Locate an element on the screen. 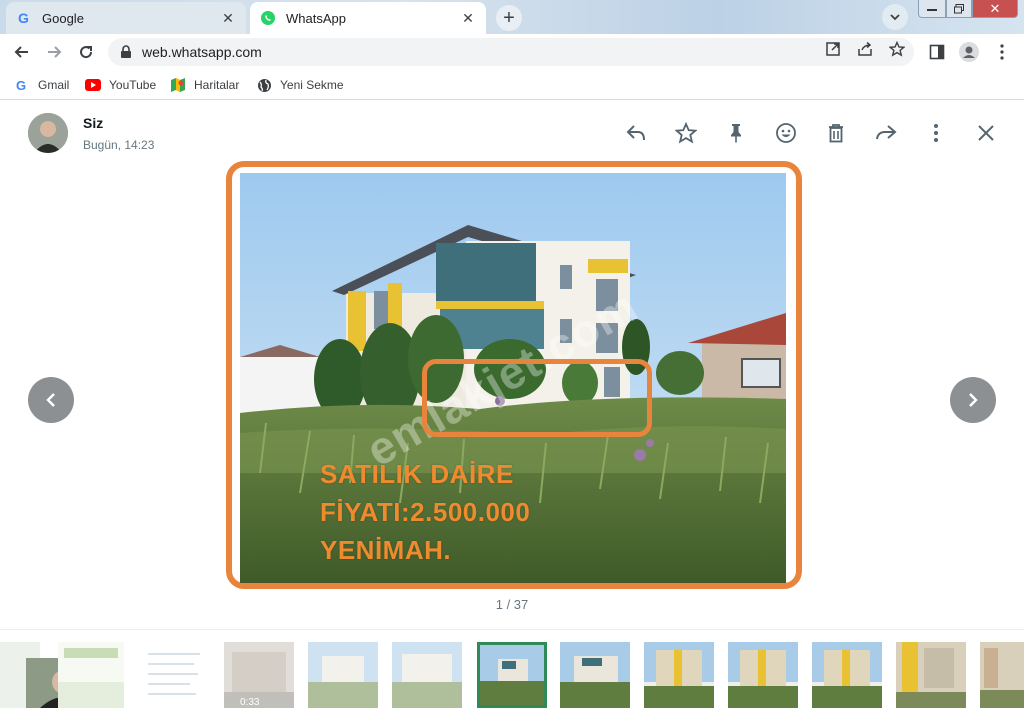 This screenshot has width=1024, height=708. bookmark-star-icon is located at coordinates (897, 49).